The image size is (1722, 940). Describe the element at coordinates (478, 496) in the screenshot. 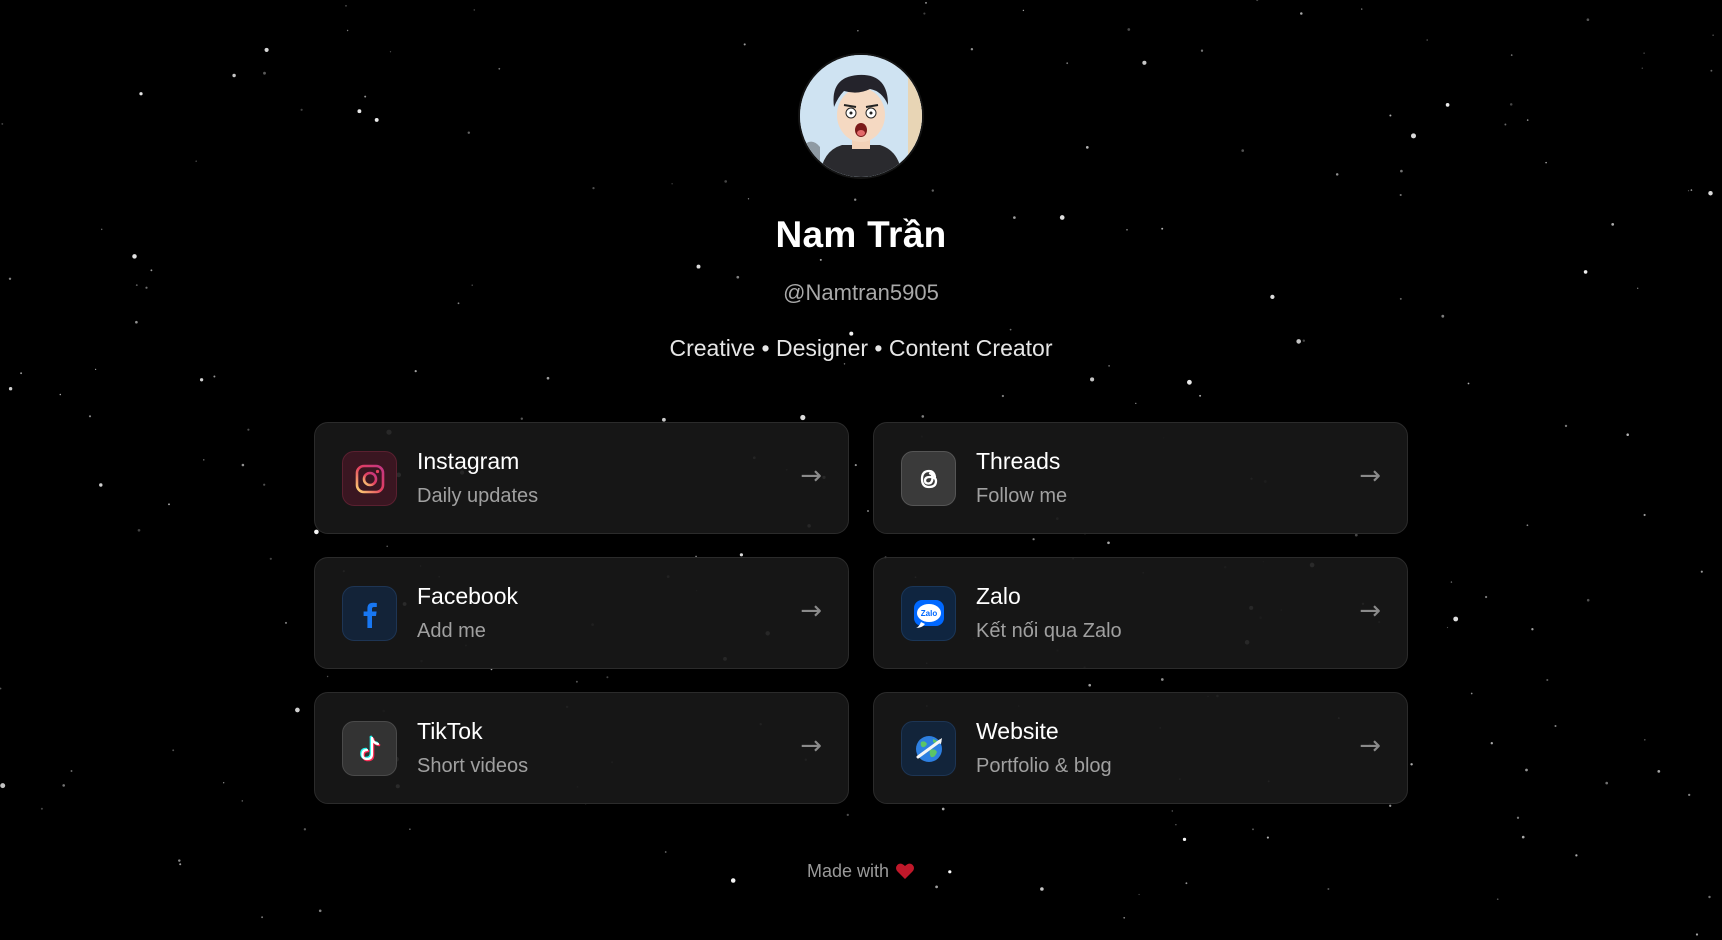

I see `link-subtitle: Daily updates` at that location.